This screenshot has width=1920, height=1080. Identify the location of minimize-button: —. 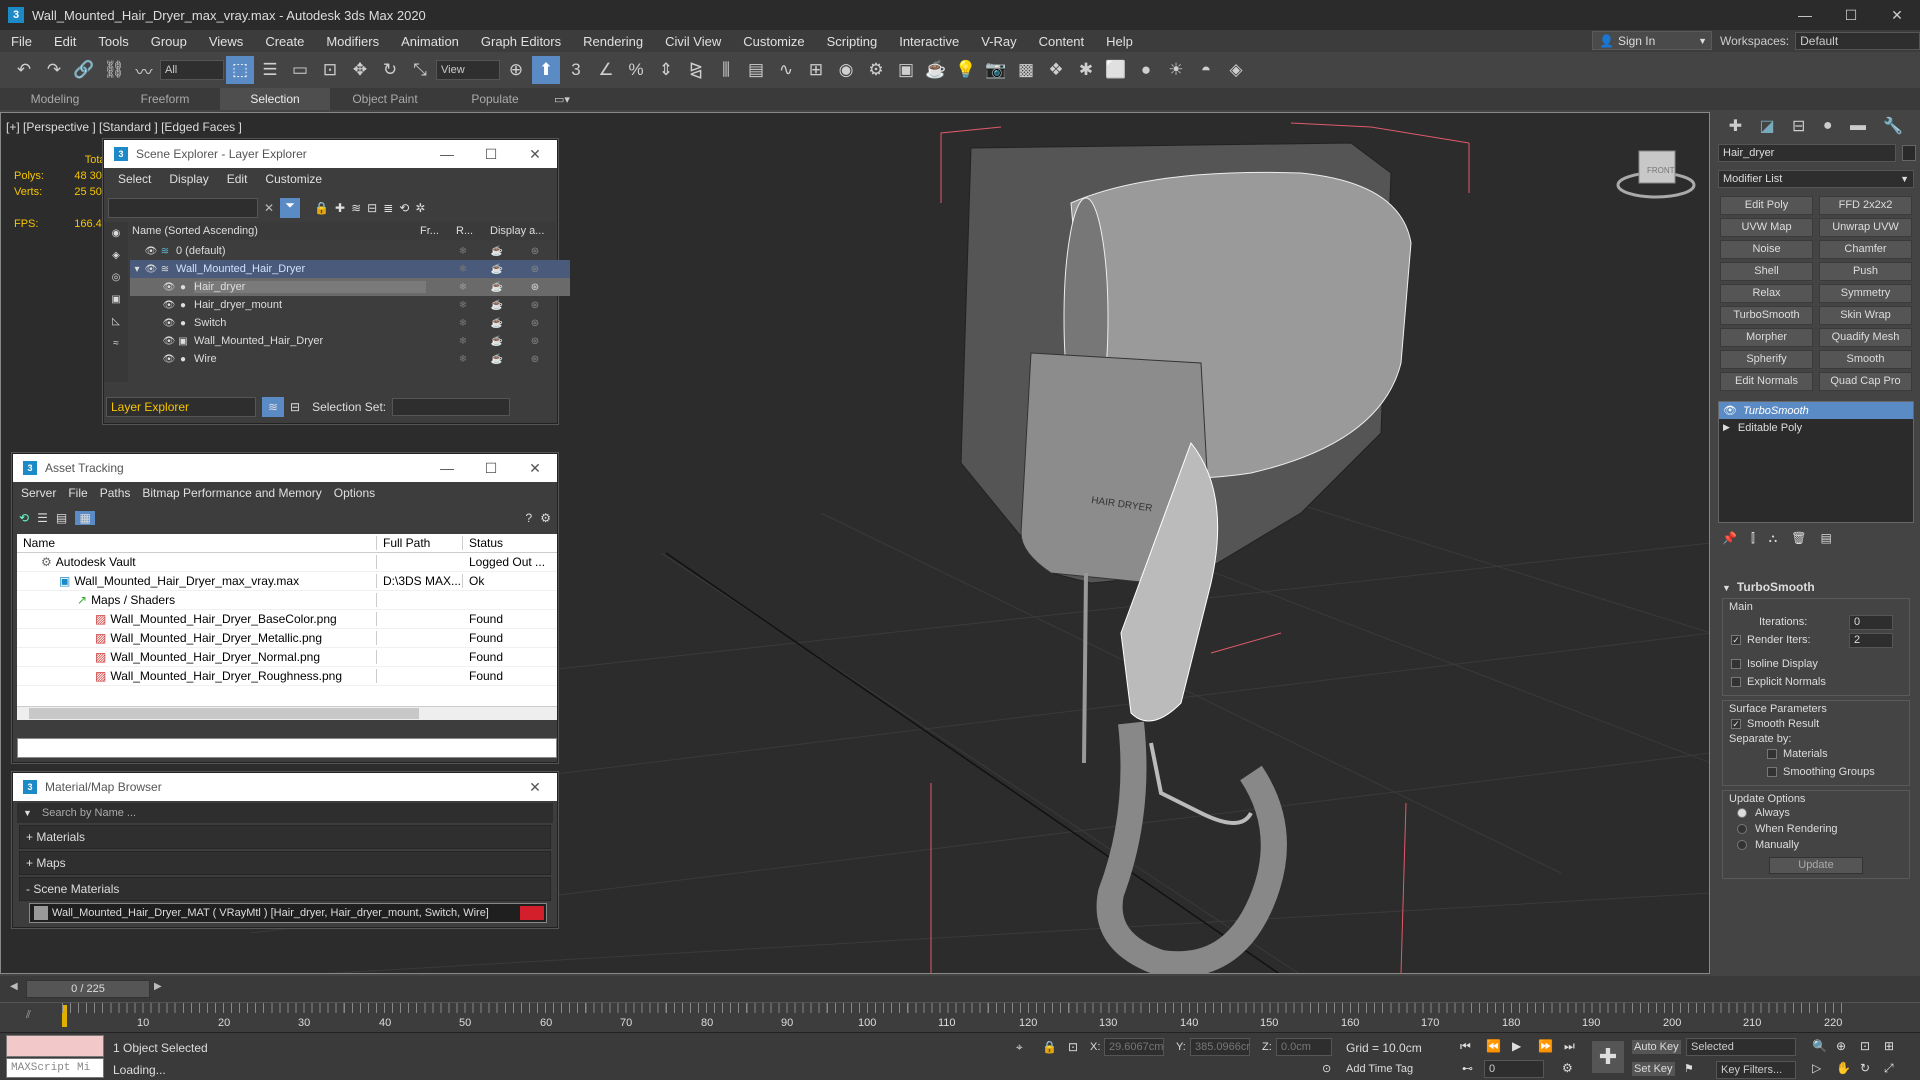
(447, 468).